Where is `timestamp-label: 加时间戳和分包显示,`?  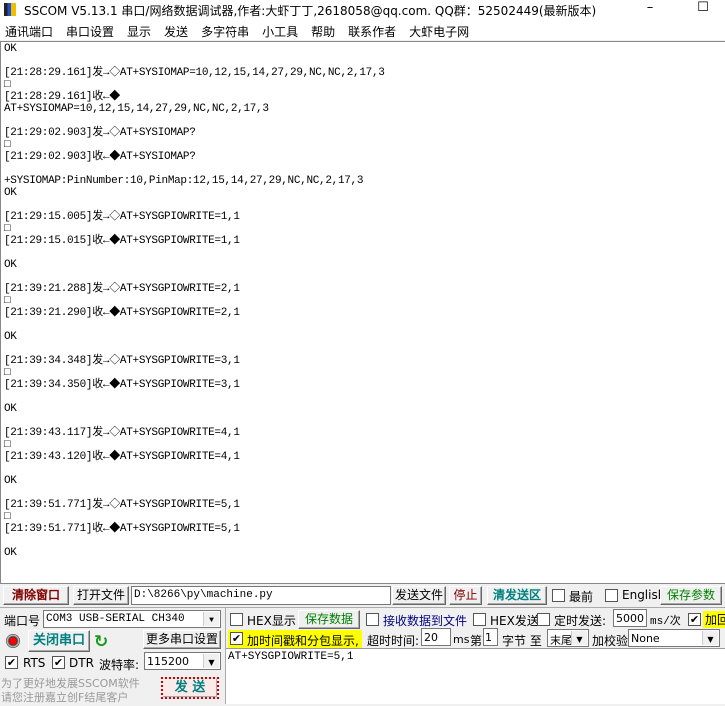
timestamp-label: 加时间戳和分包显示, is located at coordinates (303, 641).